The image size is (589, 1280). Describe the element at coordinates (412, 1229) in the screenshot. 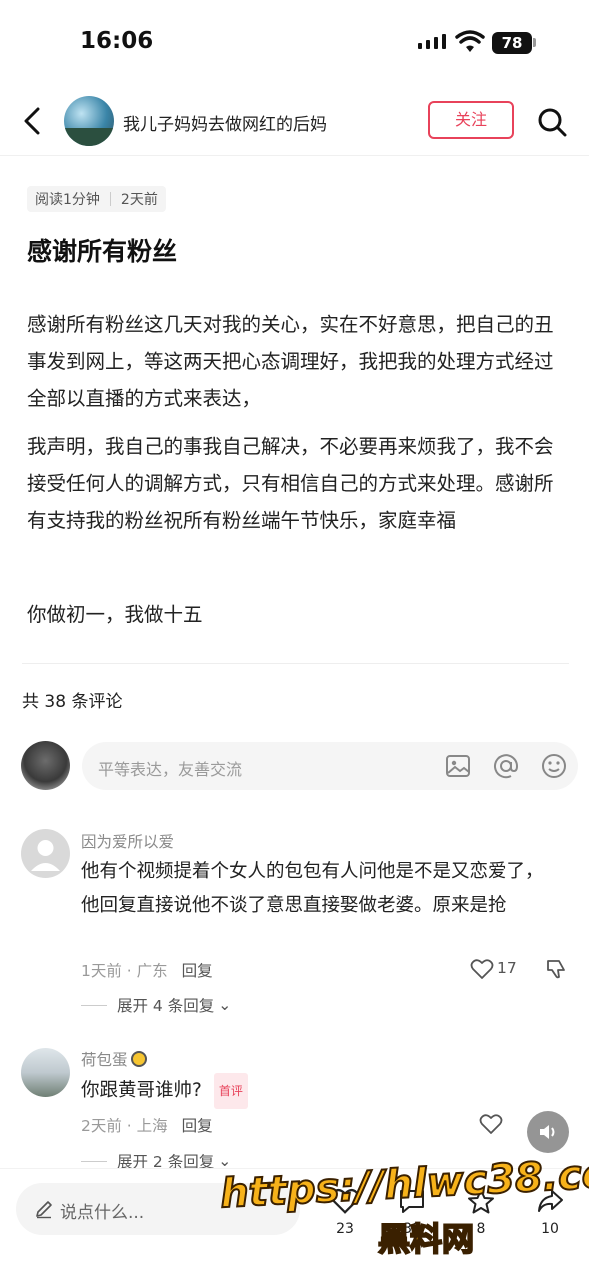

I see `comment-total: 38` at that location.